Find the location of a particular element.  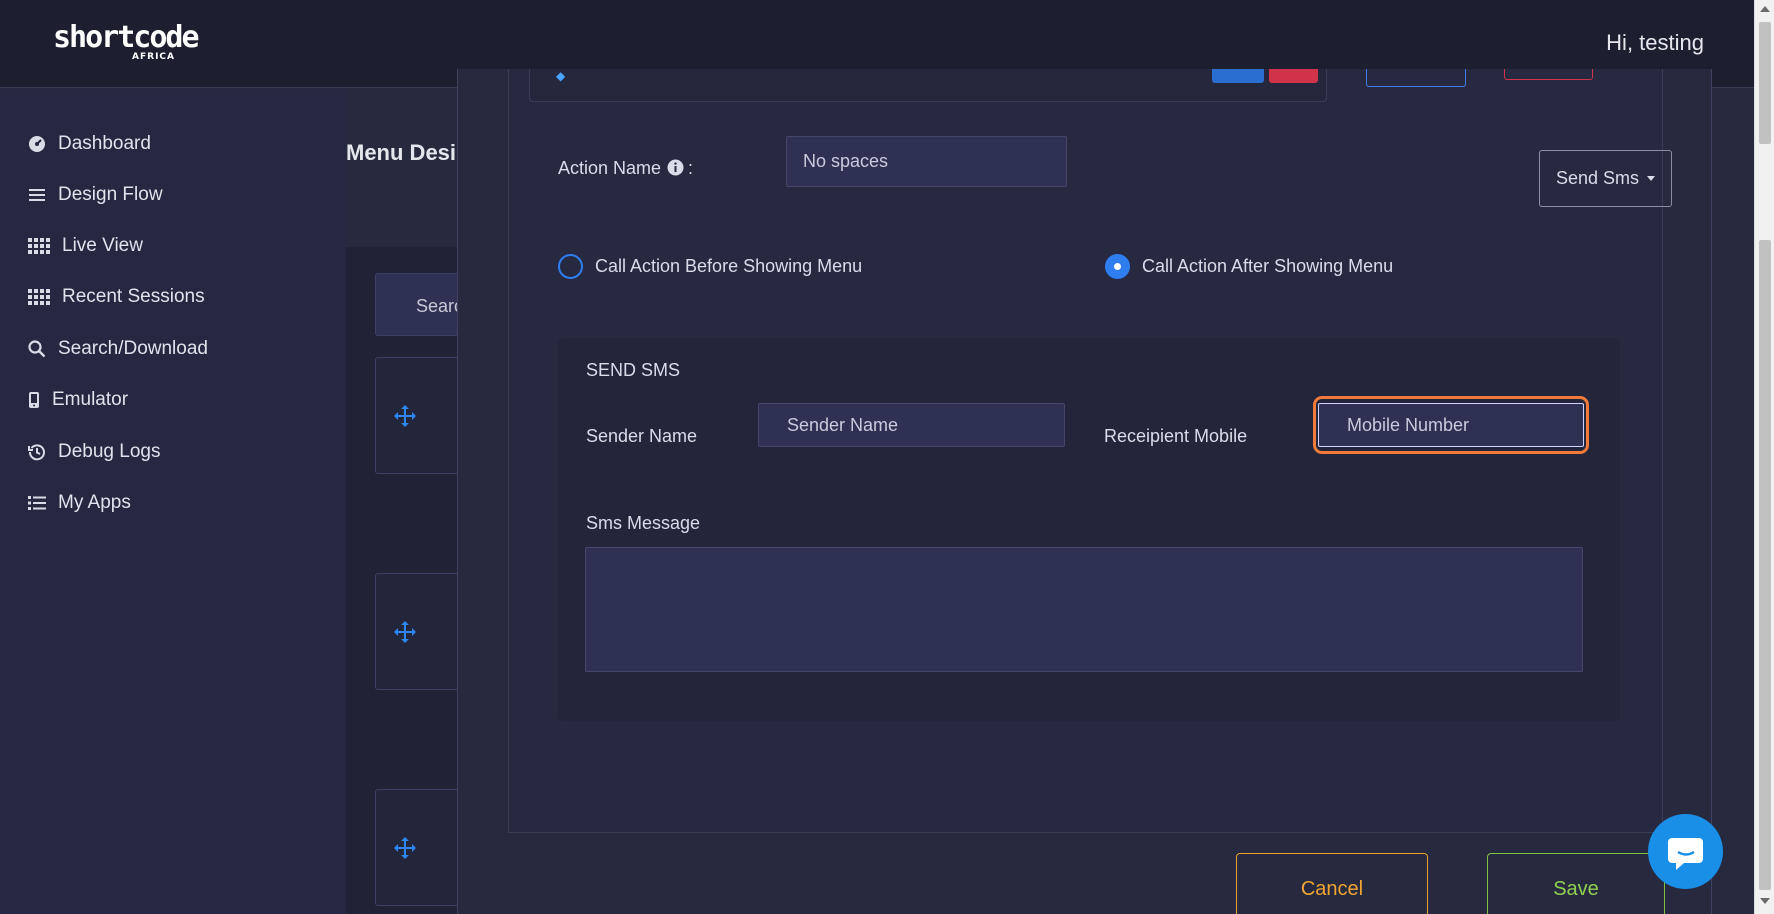

radio-call-after: Call Action After Showing Menu is located at coordinates (1249, 266).